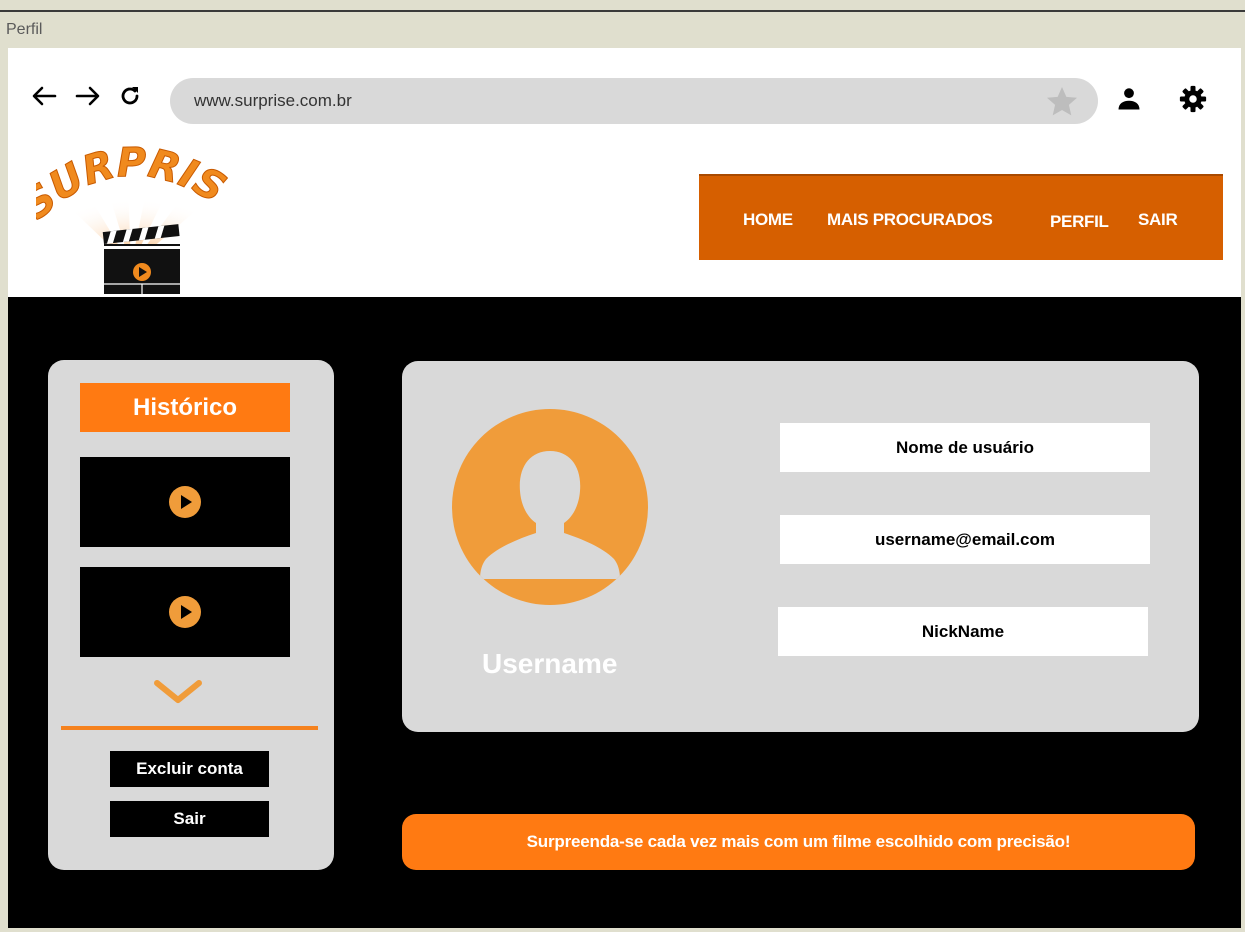 The width and height of the screenshot is (1245, 932). I want to click on settings-button, so click(1193, 99).